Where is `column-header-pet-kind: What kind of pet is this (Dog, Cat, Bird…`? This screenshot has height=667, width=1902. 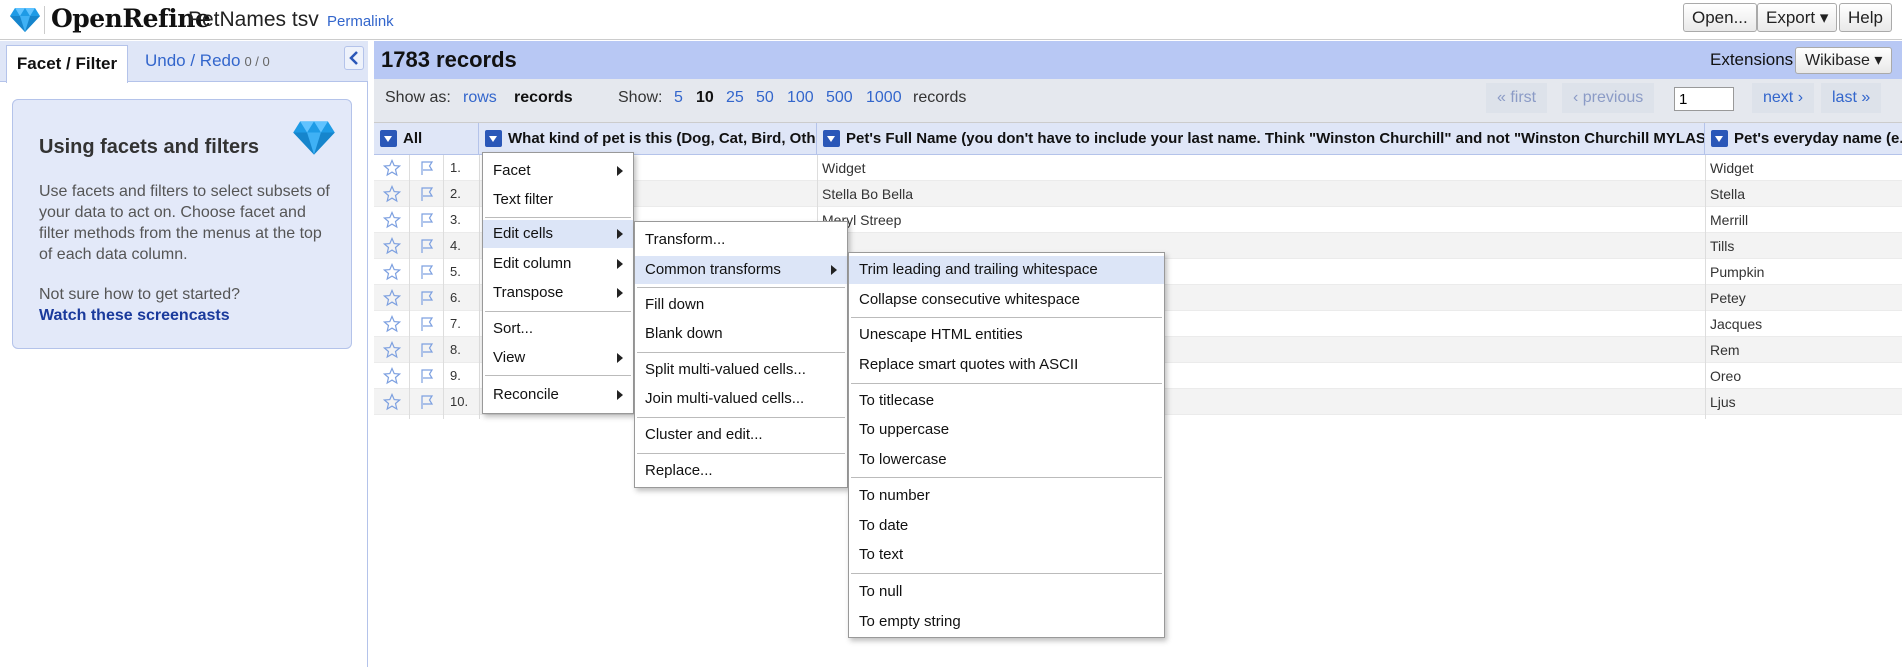 column-header-pet-kind: What kind of pet is this (Dog, Cat, Bird… is located at coordinates (648, 139).